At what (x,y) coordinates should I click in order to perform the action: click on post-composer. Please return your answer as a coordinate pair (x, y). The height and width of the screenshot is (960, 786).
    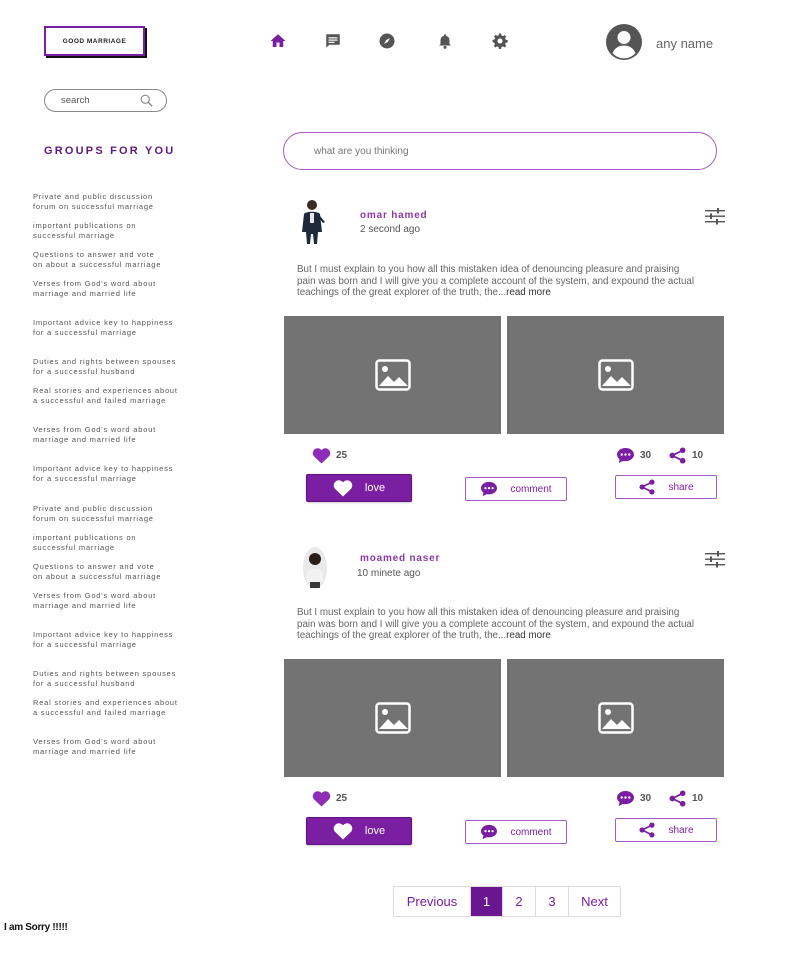
    Looking at the image, I should click on (500, 151).